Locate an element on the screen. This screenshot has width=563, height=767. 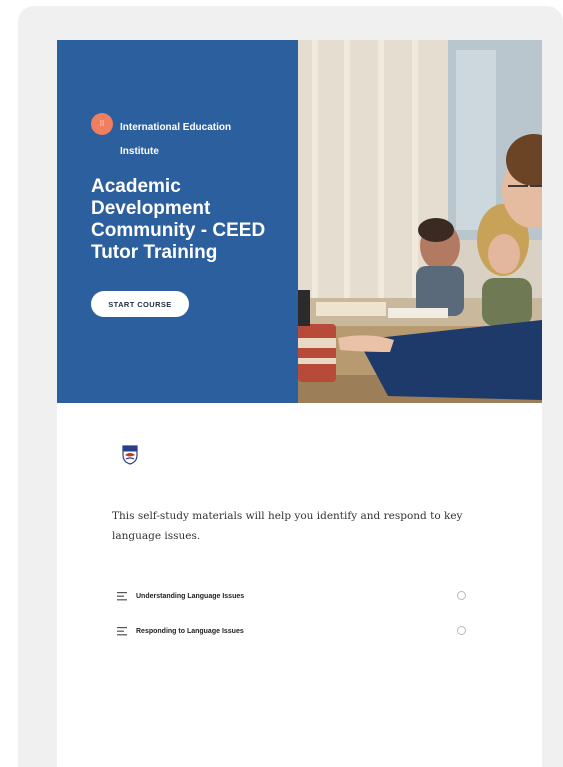
org-avatar: II is located at coordinates (102, 124).